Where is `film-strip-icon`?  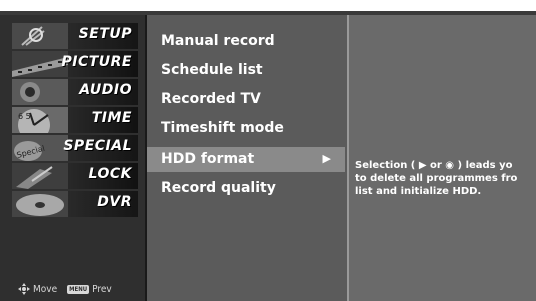
film-strip-icon is located at coordinates (40, 64).